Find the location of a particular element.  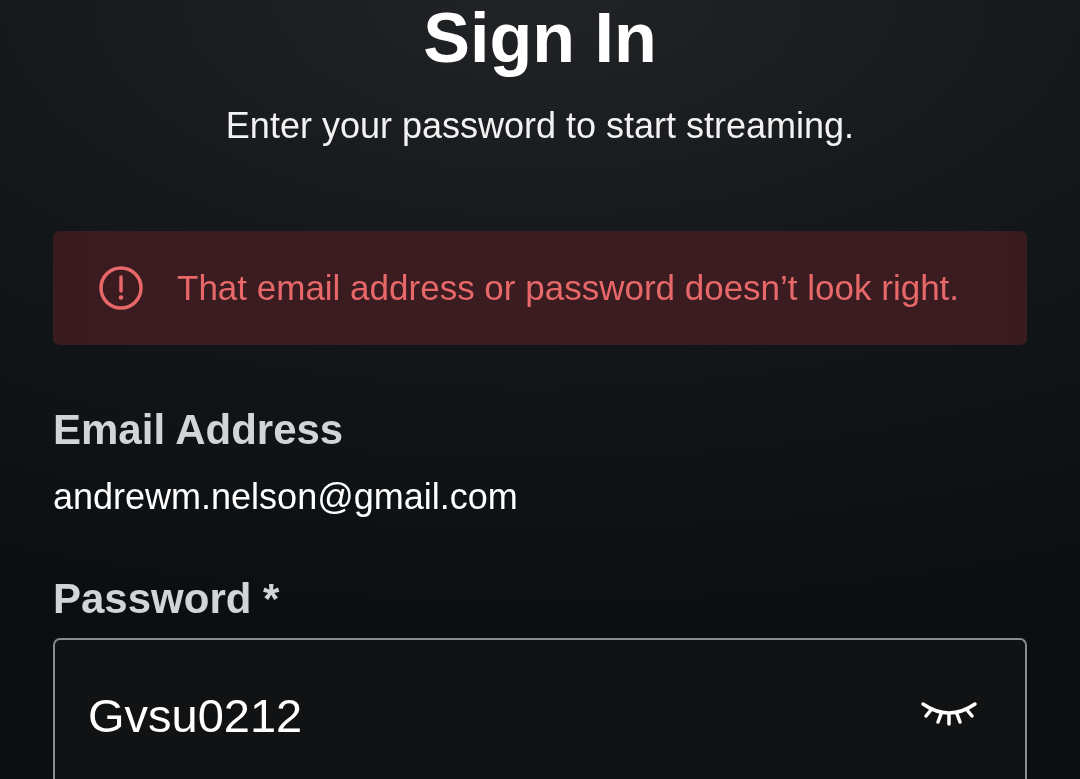

password-label: Password * is located at coordinates (166, 599).